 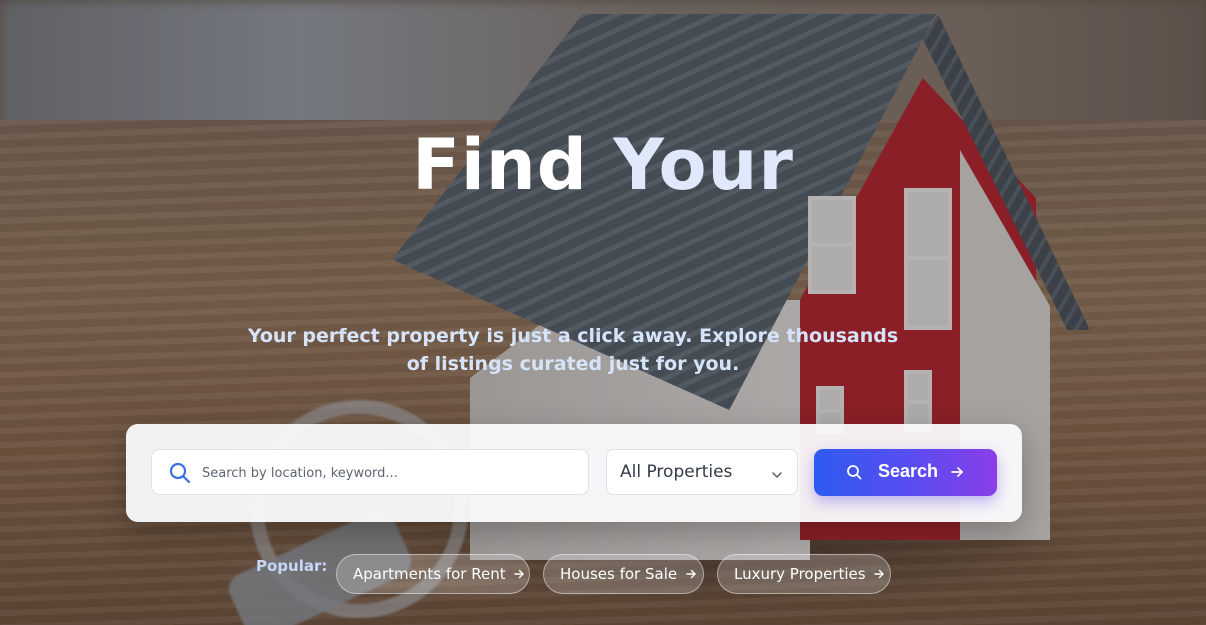 I want to click on chip-label: Luxury Properties, so click(x=800, y=574).